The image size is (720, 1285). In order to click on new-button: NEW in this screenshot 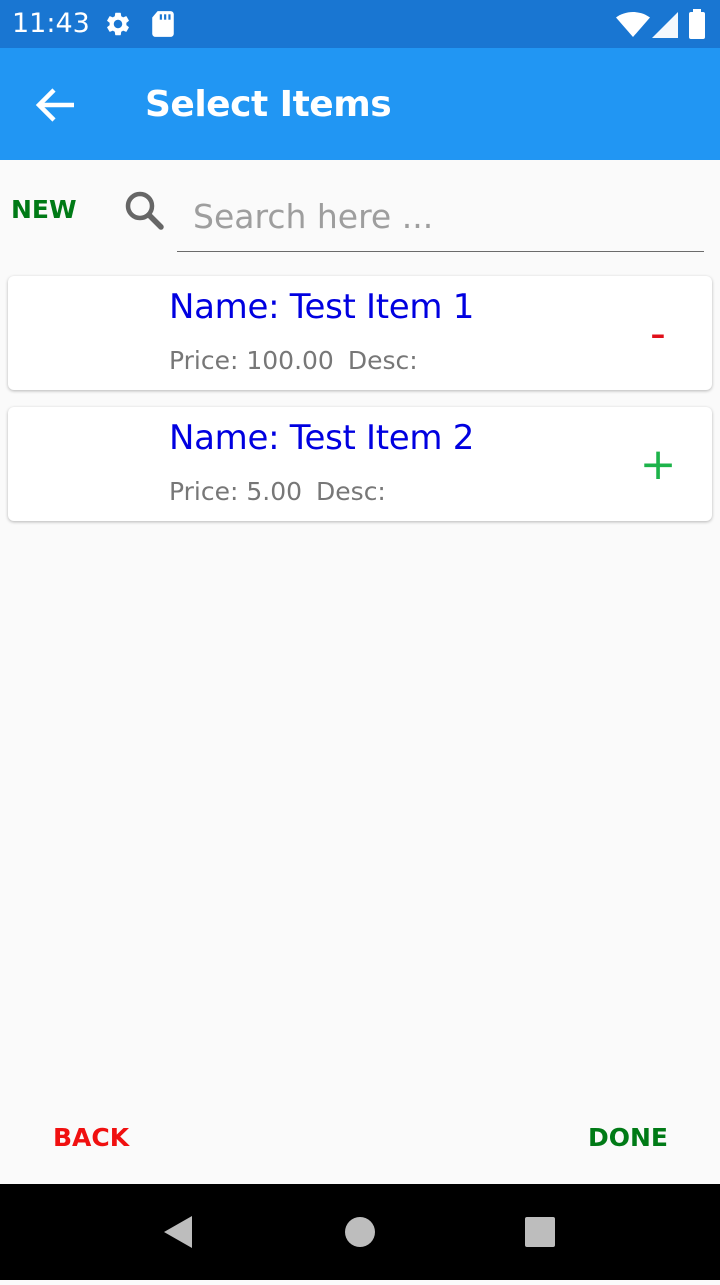, I will do `click(44, 210)`.